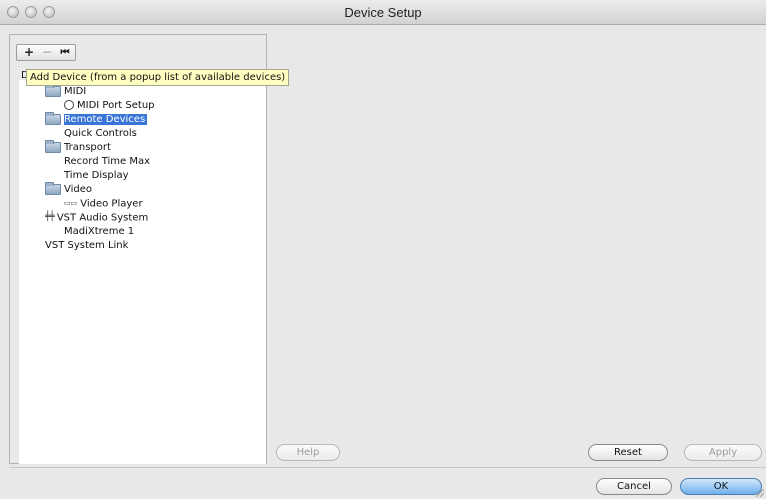 Image resolution: width=766 pixels, height=499 pixels. I want to click on tree-item-vst-system-link: VST System Link, so click(86, 245).